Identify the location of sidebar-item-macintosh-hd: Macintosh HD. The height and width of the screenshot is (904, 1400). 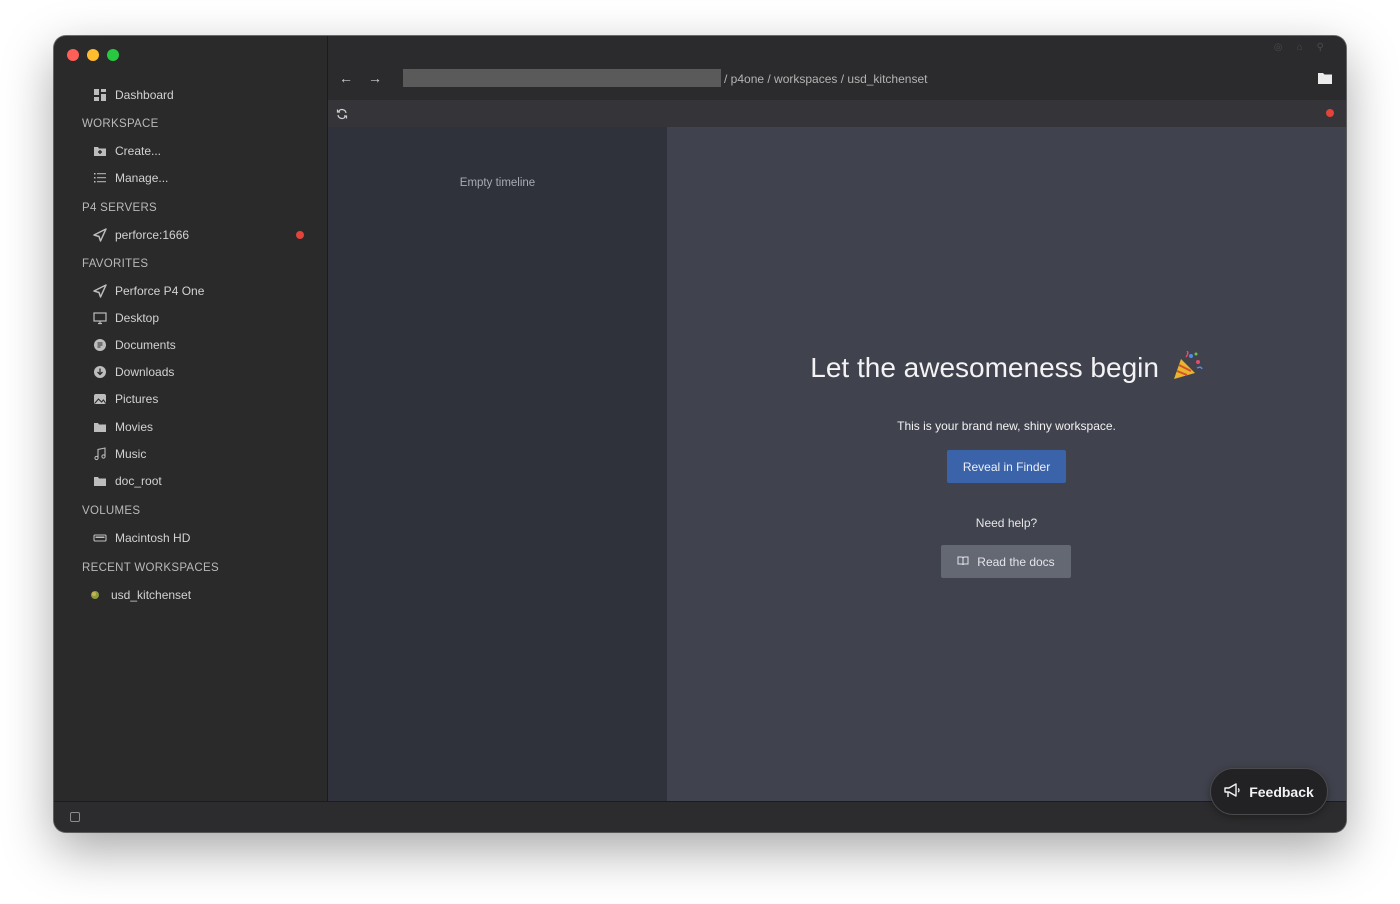
(198, 538).